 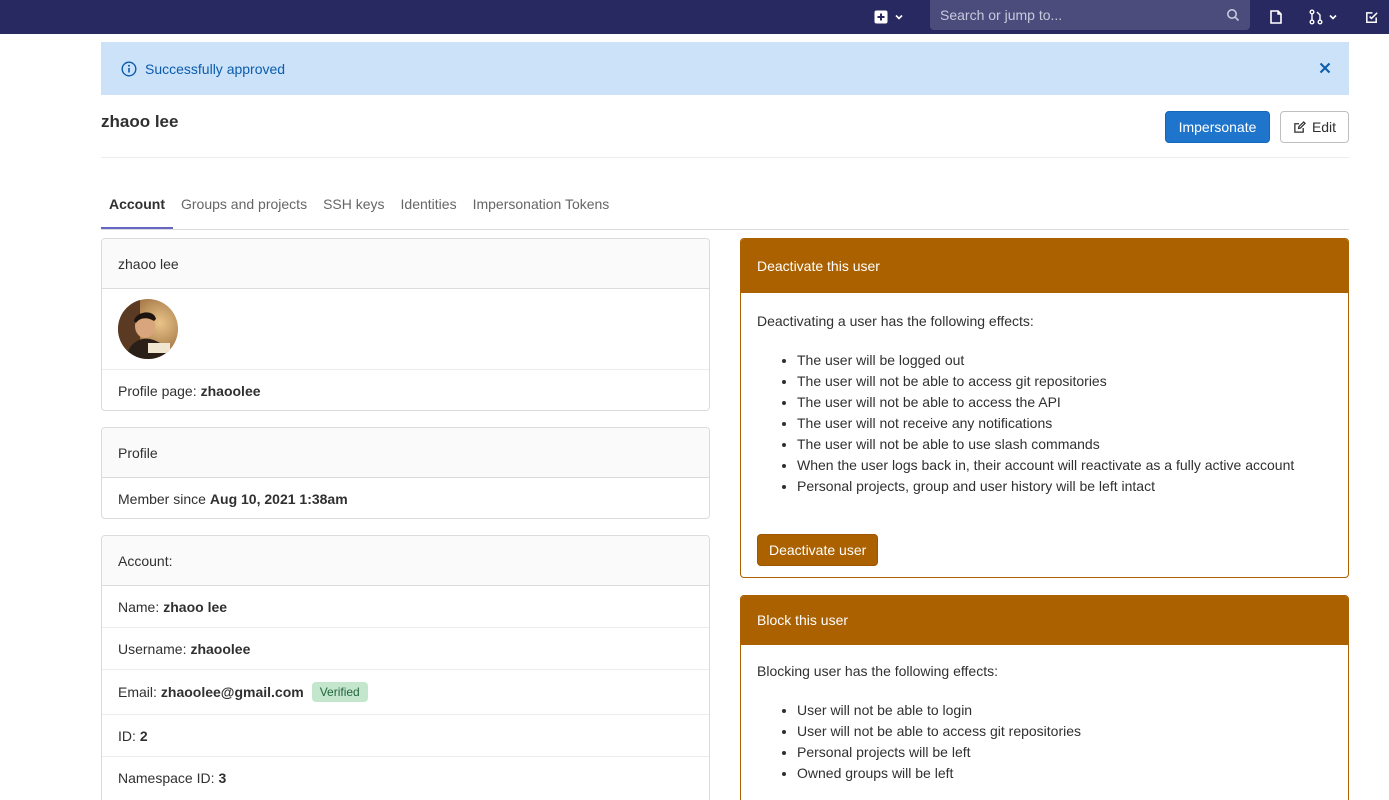 I want to click on plus-square-icon, so click(x=881, y=17).